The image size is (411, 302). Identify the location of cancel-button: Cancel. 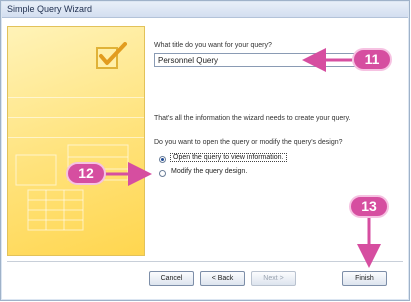
(171, 278).